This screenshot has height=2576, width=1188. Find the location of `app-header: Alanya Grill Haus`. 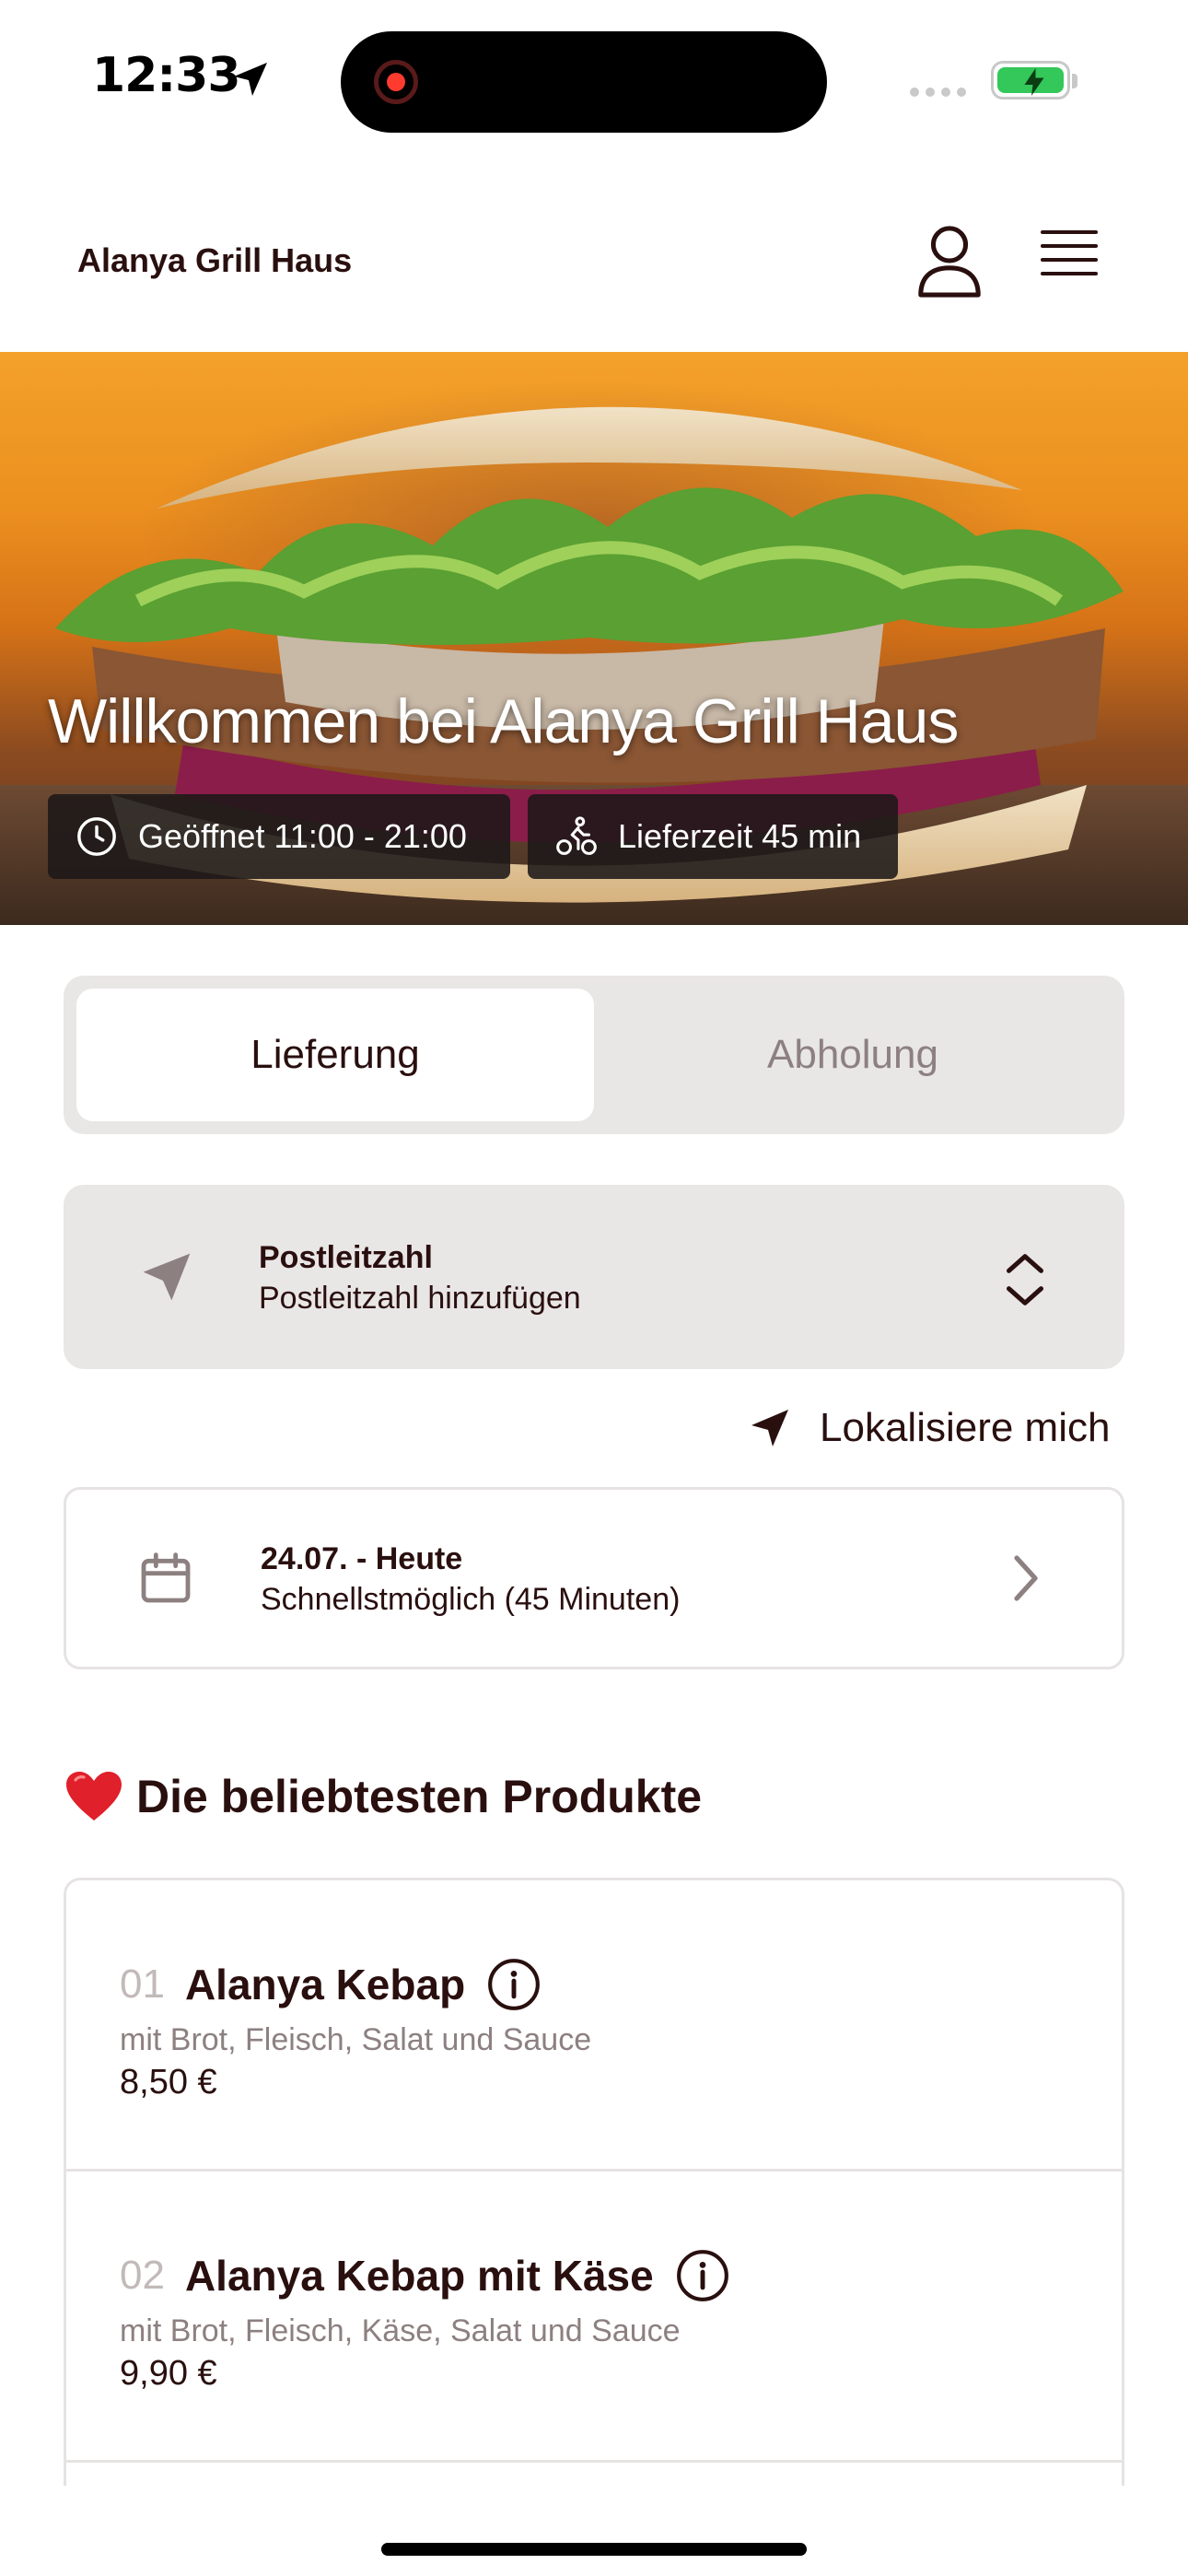

app-header: Alanya Grill Haus is located at coordinates (594, 255).